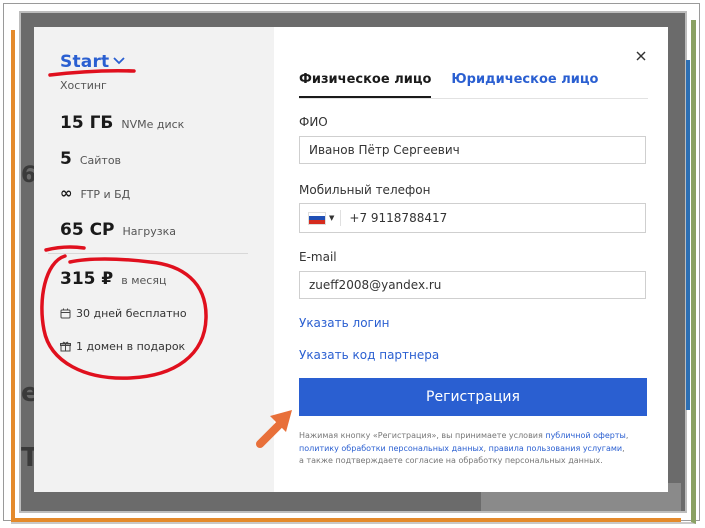 The width and height of the screenshot is (705, 528). I want to click on spec-value: 65 CP, so click(87, 230).